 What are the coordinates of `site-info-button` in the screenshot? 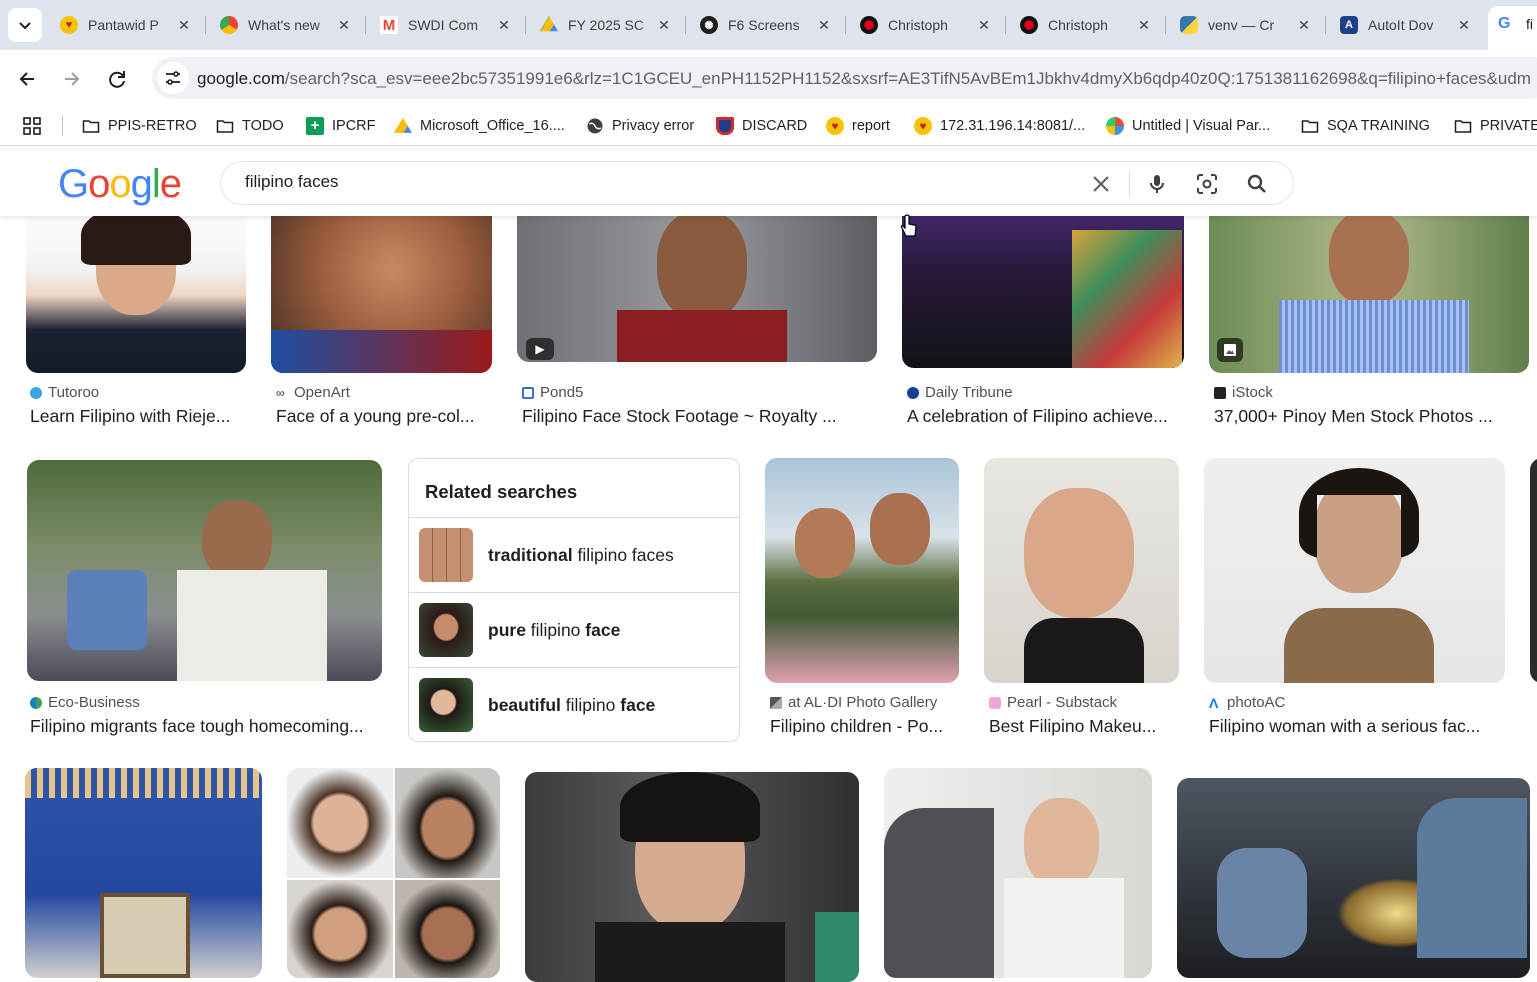 It's located at (173, 78).